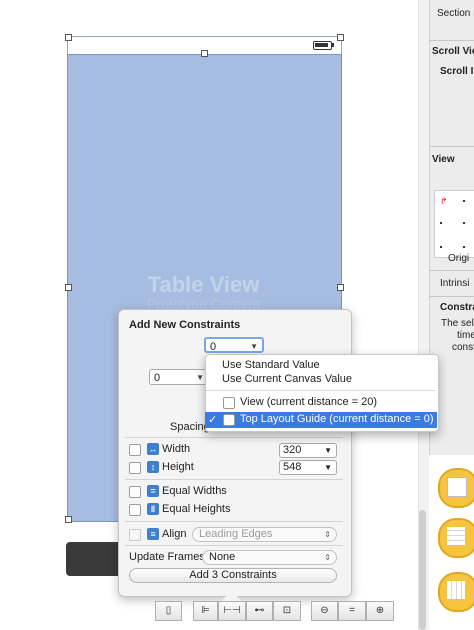 The image size is (474, 630). Describe the element at coordinates (185, 325) in the screenshot. I see `popover-title: Add New Constraints` at that location.